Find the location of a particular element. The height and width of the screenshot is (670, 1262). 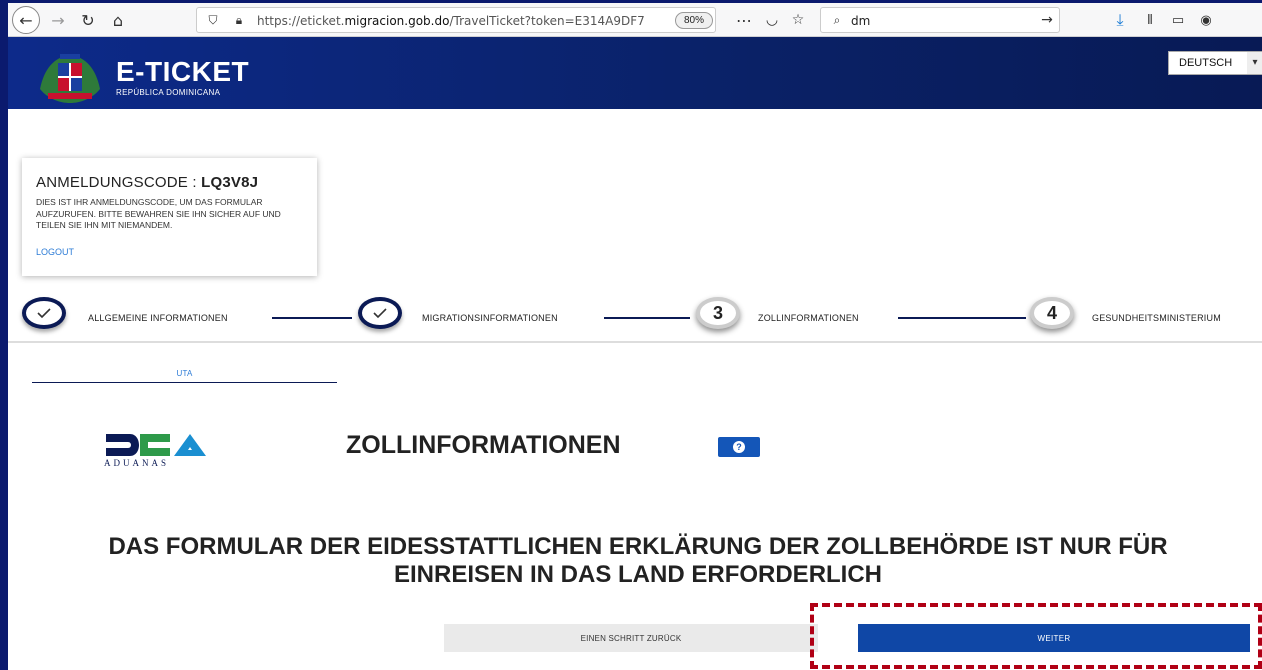

pocket-icon: ◡ is located at coordinates (772, 20).